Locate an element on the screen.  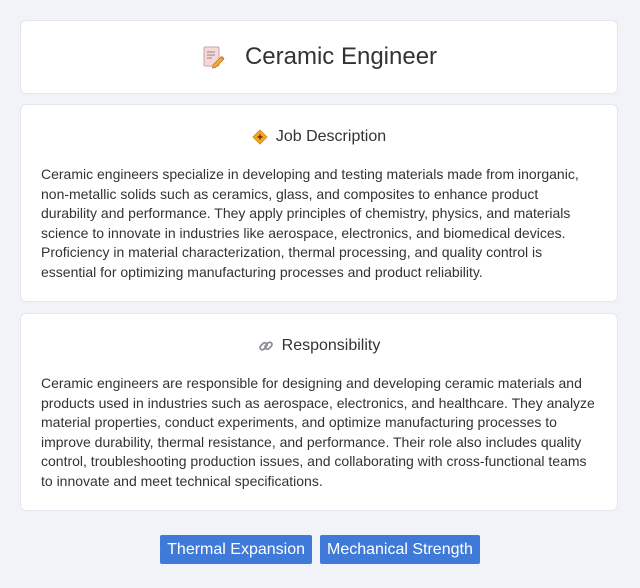
tag-list: Thermal Expansion Mechanical Strength is located at coordinates (320, 549).